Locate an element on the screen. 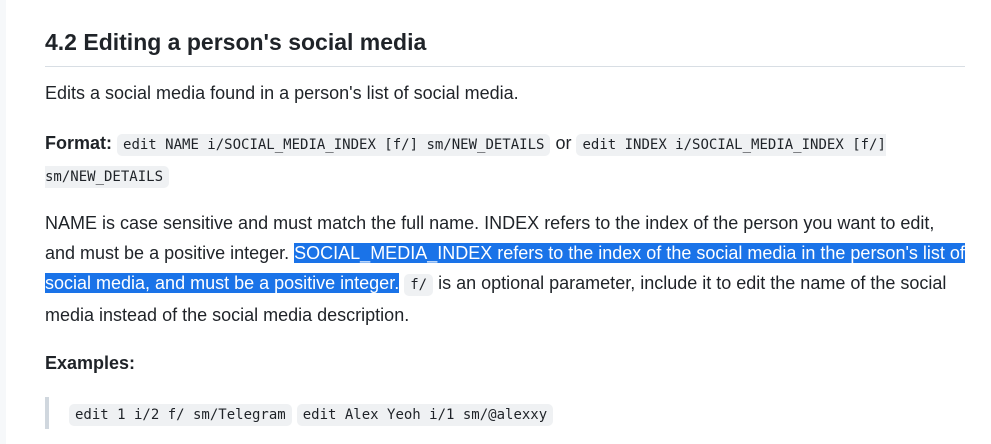 Image resolution: width=991 pixels, height=444 pixels. example-code-1: edit 1 i/2 f/ sm/Telegram is located at coordinates (180, 415).